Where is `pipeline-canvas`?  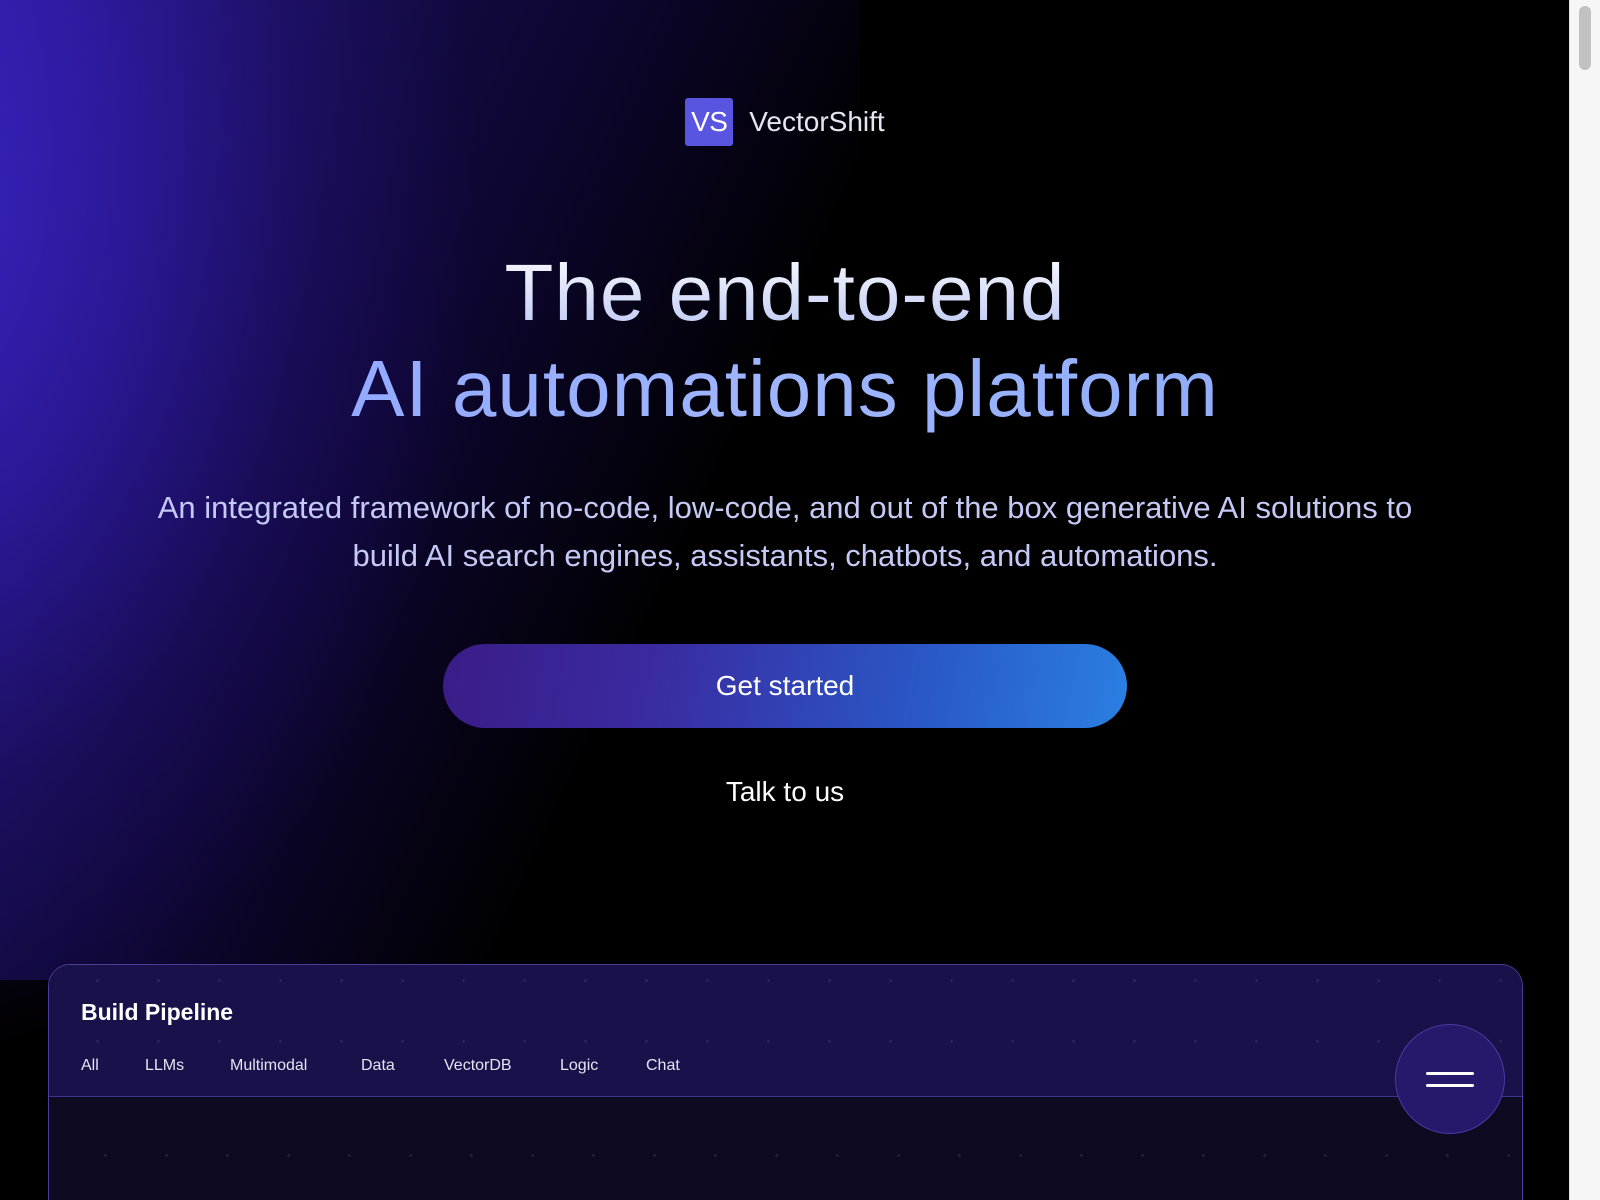 pipeline-canvas is located at coordinates (785, 1148).